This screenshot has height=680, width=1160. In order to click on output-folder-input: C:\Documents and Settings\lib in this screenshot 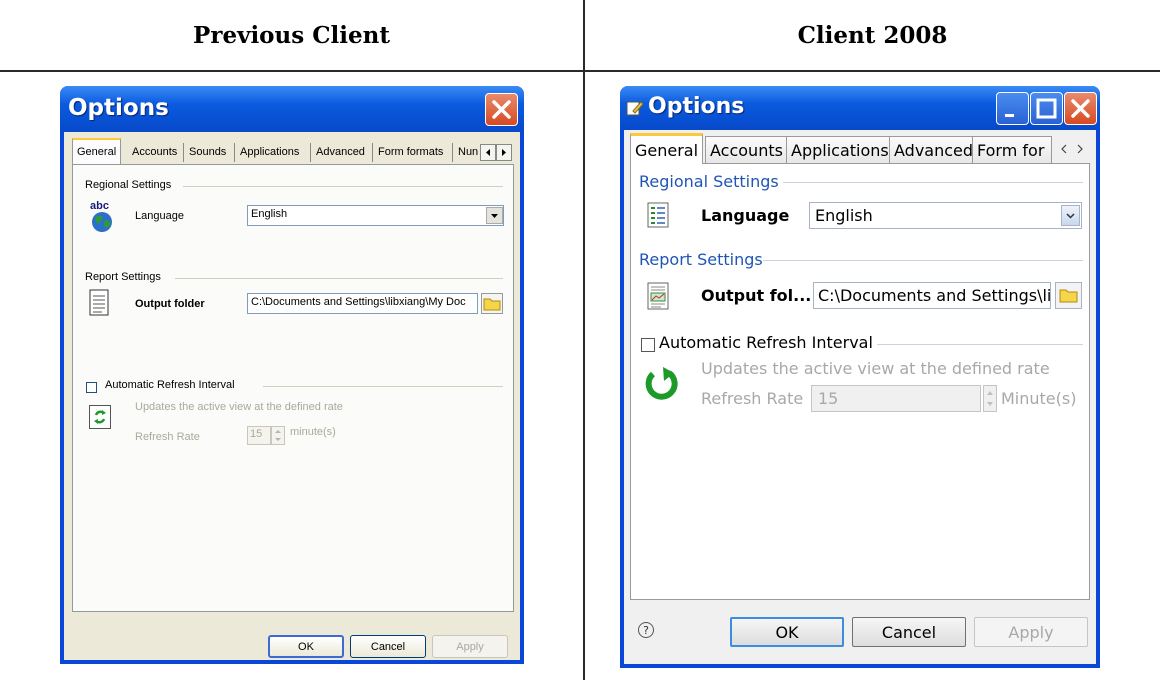, I will do `click(932, 295)`.